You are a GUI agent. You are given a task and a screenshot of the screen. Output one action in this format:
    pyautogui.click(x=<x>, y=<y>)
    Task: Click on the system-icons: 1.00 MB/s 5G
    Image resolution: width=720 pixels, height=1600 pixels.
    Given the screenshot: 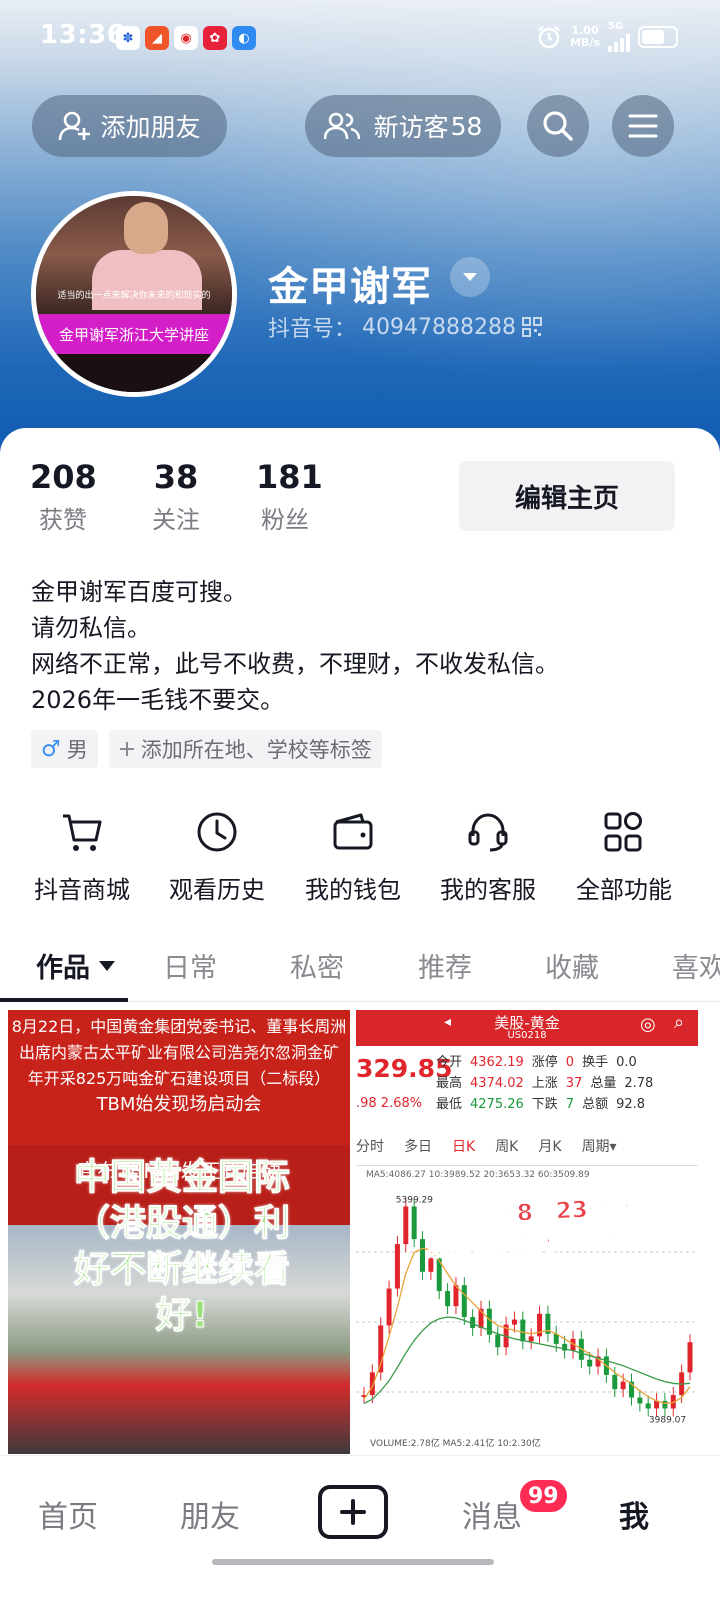 What is the action you would take?
    pyautogui.click(x=607, y=37)
    